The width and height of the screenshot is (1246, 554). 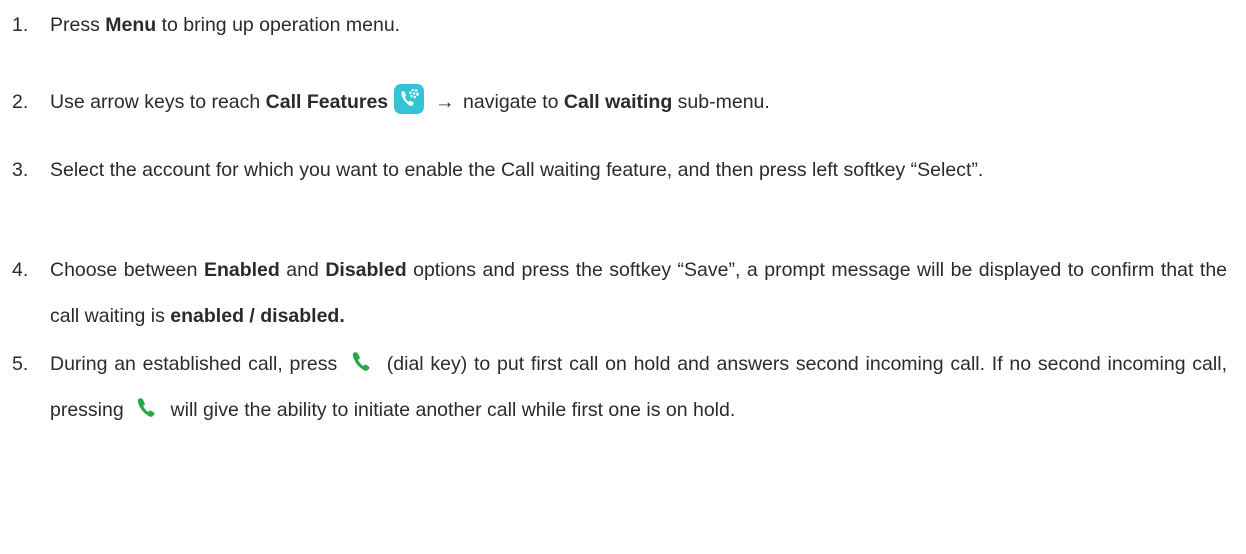 What do you see at coordinates (241, 270) in the screenshot?
I see `enabled-option-label: Enabled` at bounding box center [241, 270].